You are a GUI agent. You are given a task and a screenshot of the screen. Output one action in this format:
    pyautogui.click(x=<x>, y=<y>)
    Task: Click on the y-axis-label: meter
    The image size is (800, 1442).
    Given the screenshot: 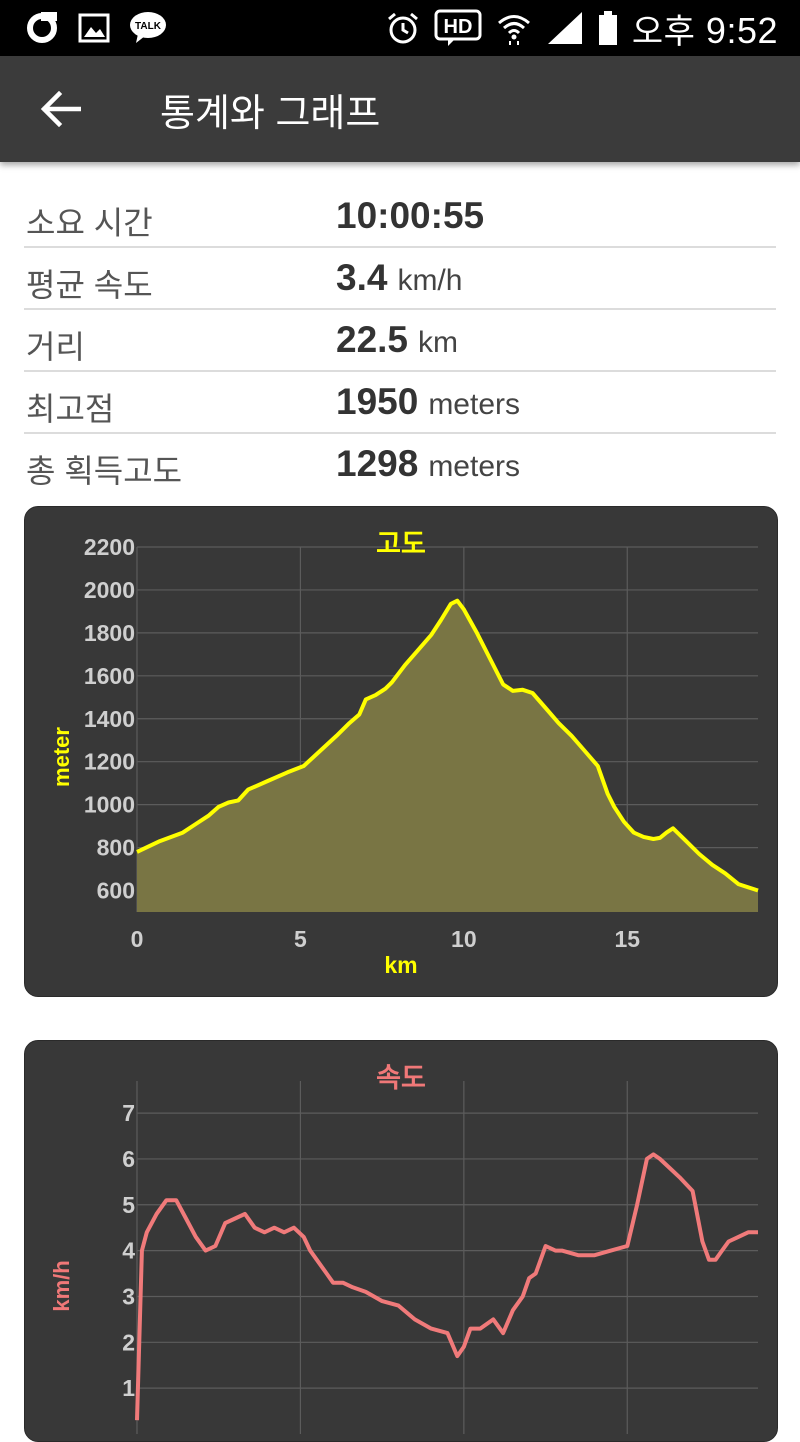 What is the action you would take?
    pyautogui.click(x=61, y=757)
    